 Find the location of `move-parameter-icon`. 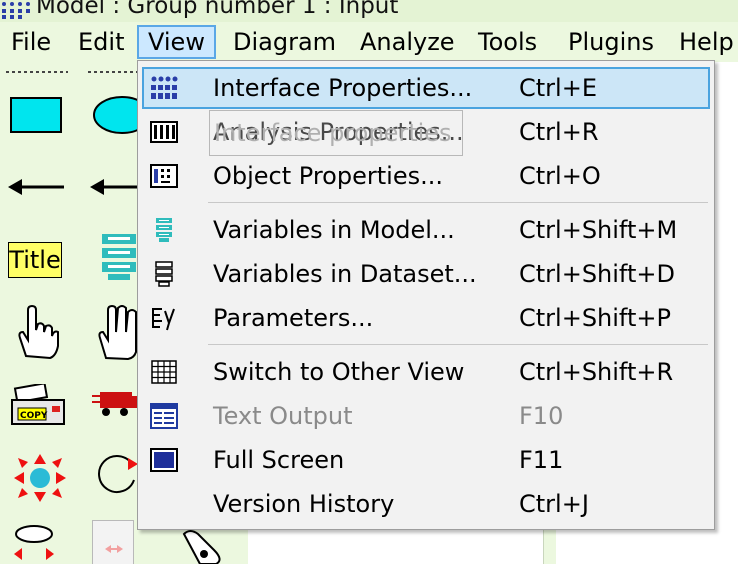

move-parameter-icon is located at coordinates (114, 549).